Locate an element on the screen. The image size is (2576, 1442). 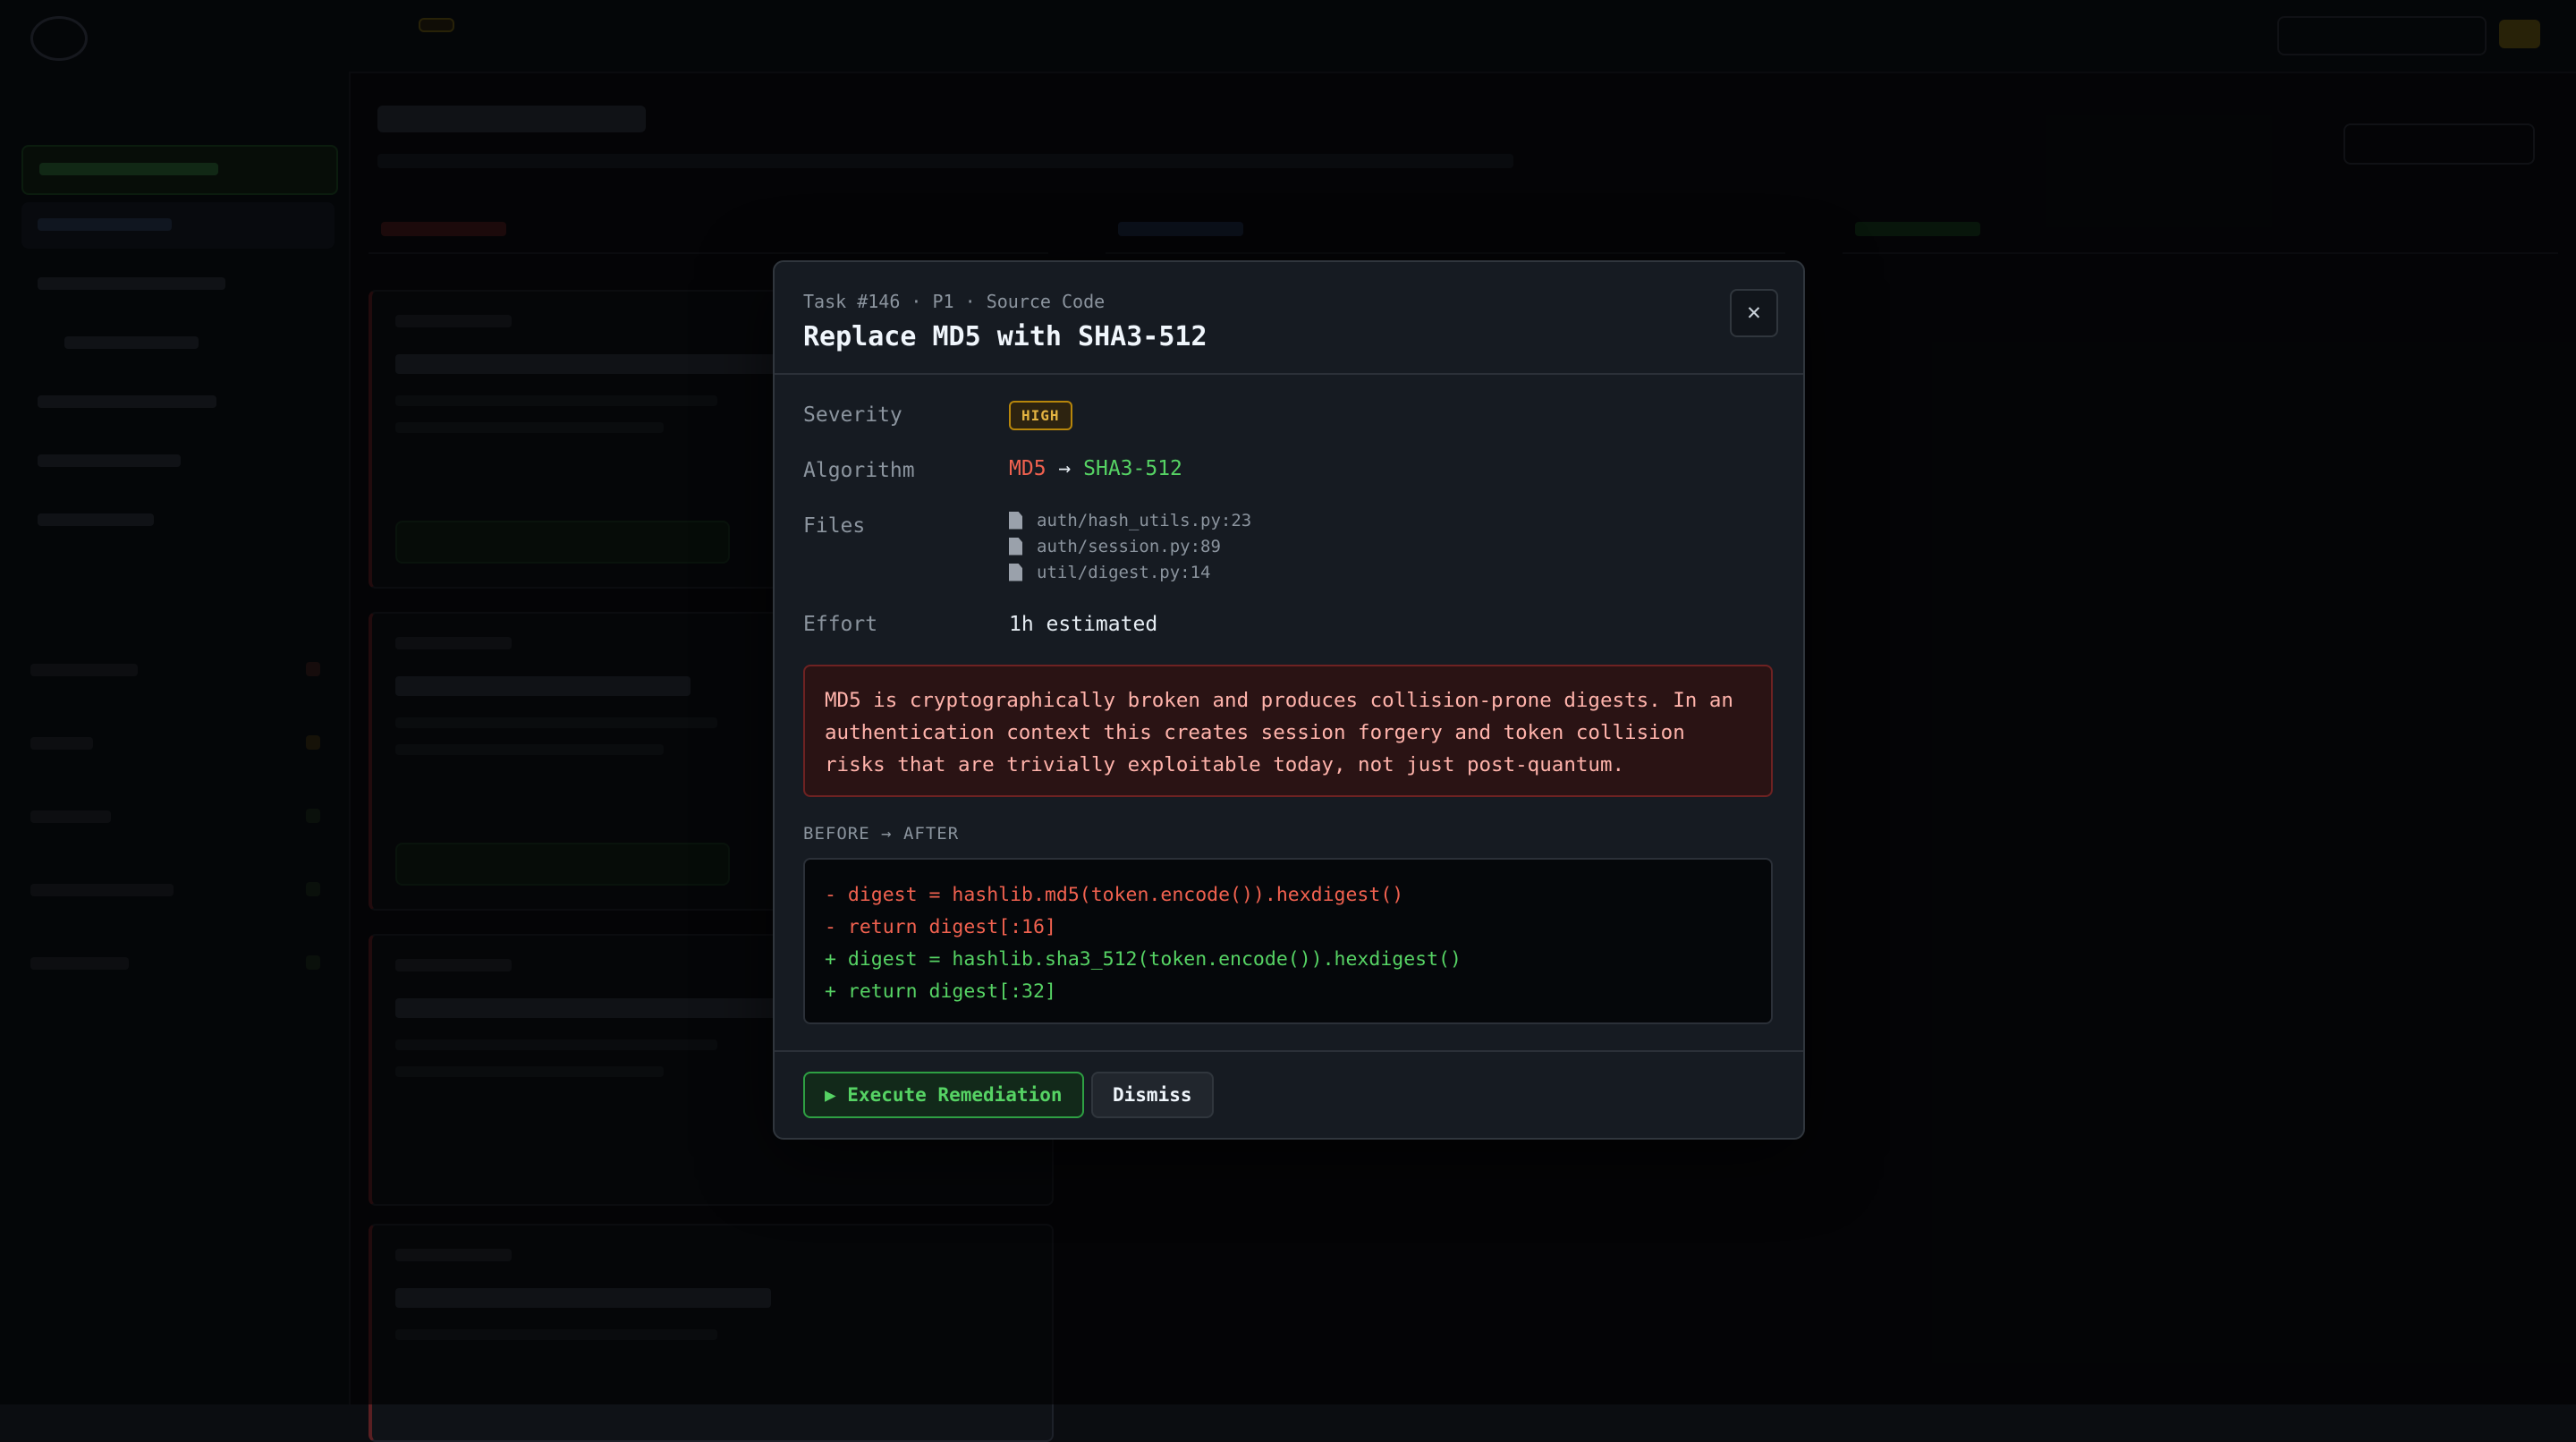
effort-label: Effort is located at coordinates (840, 624).